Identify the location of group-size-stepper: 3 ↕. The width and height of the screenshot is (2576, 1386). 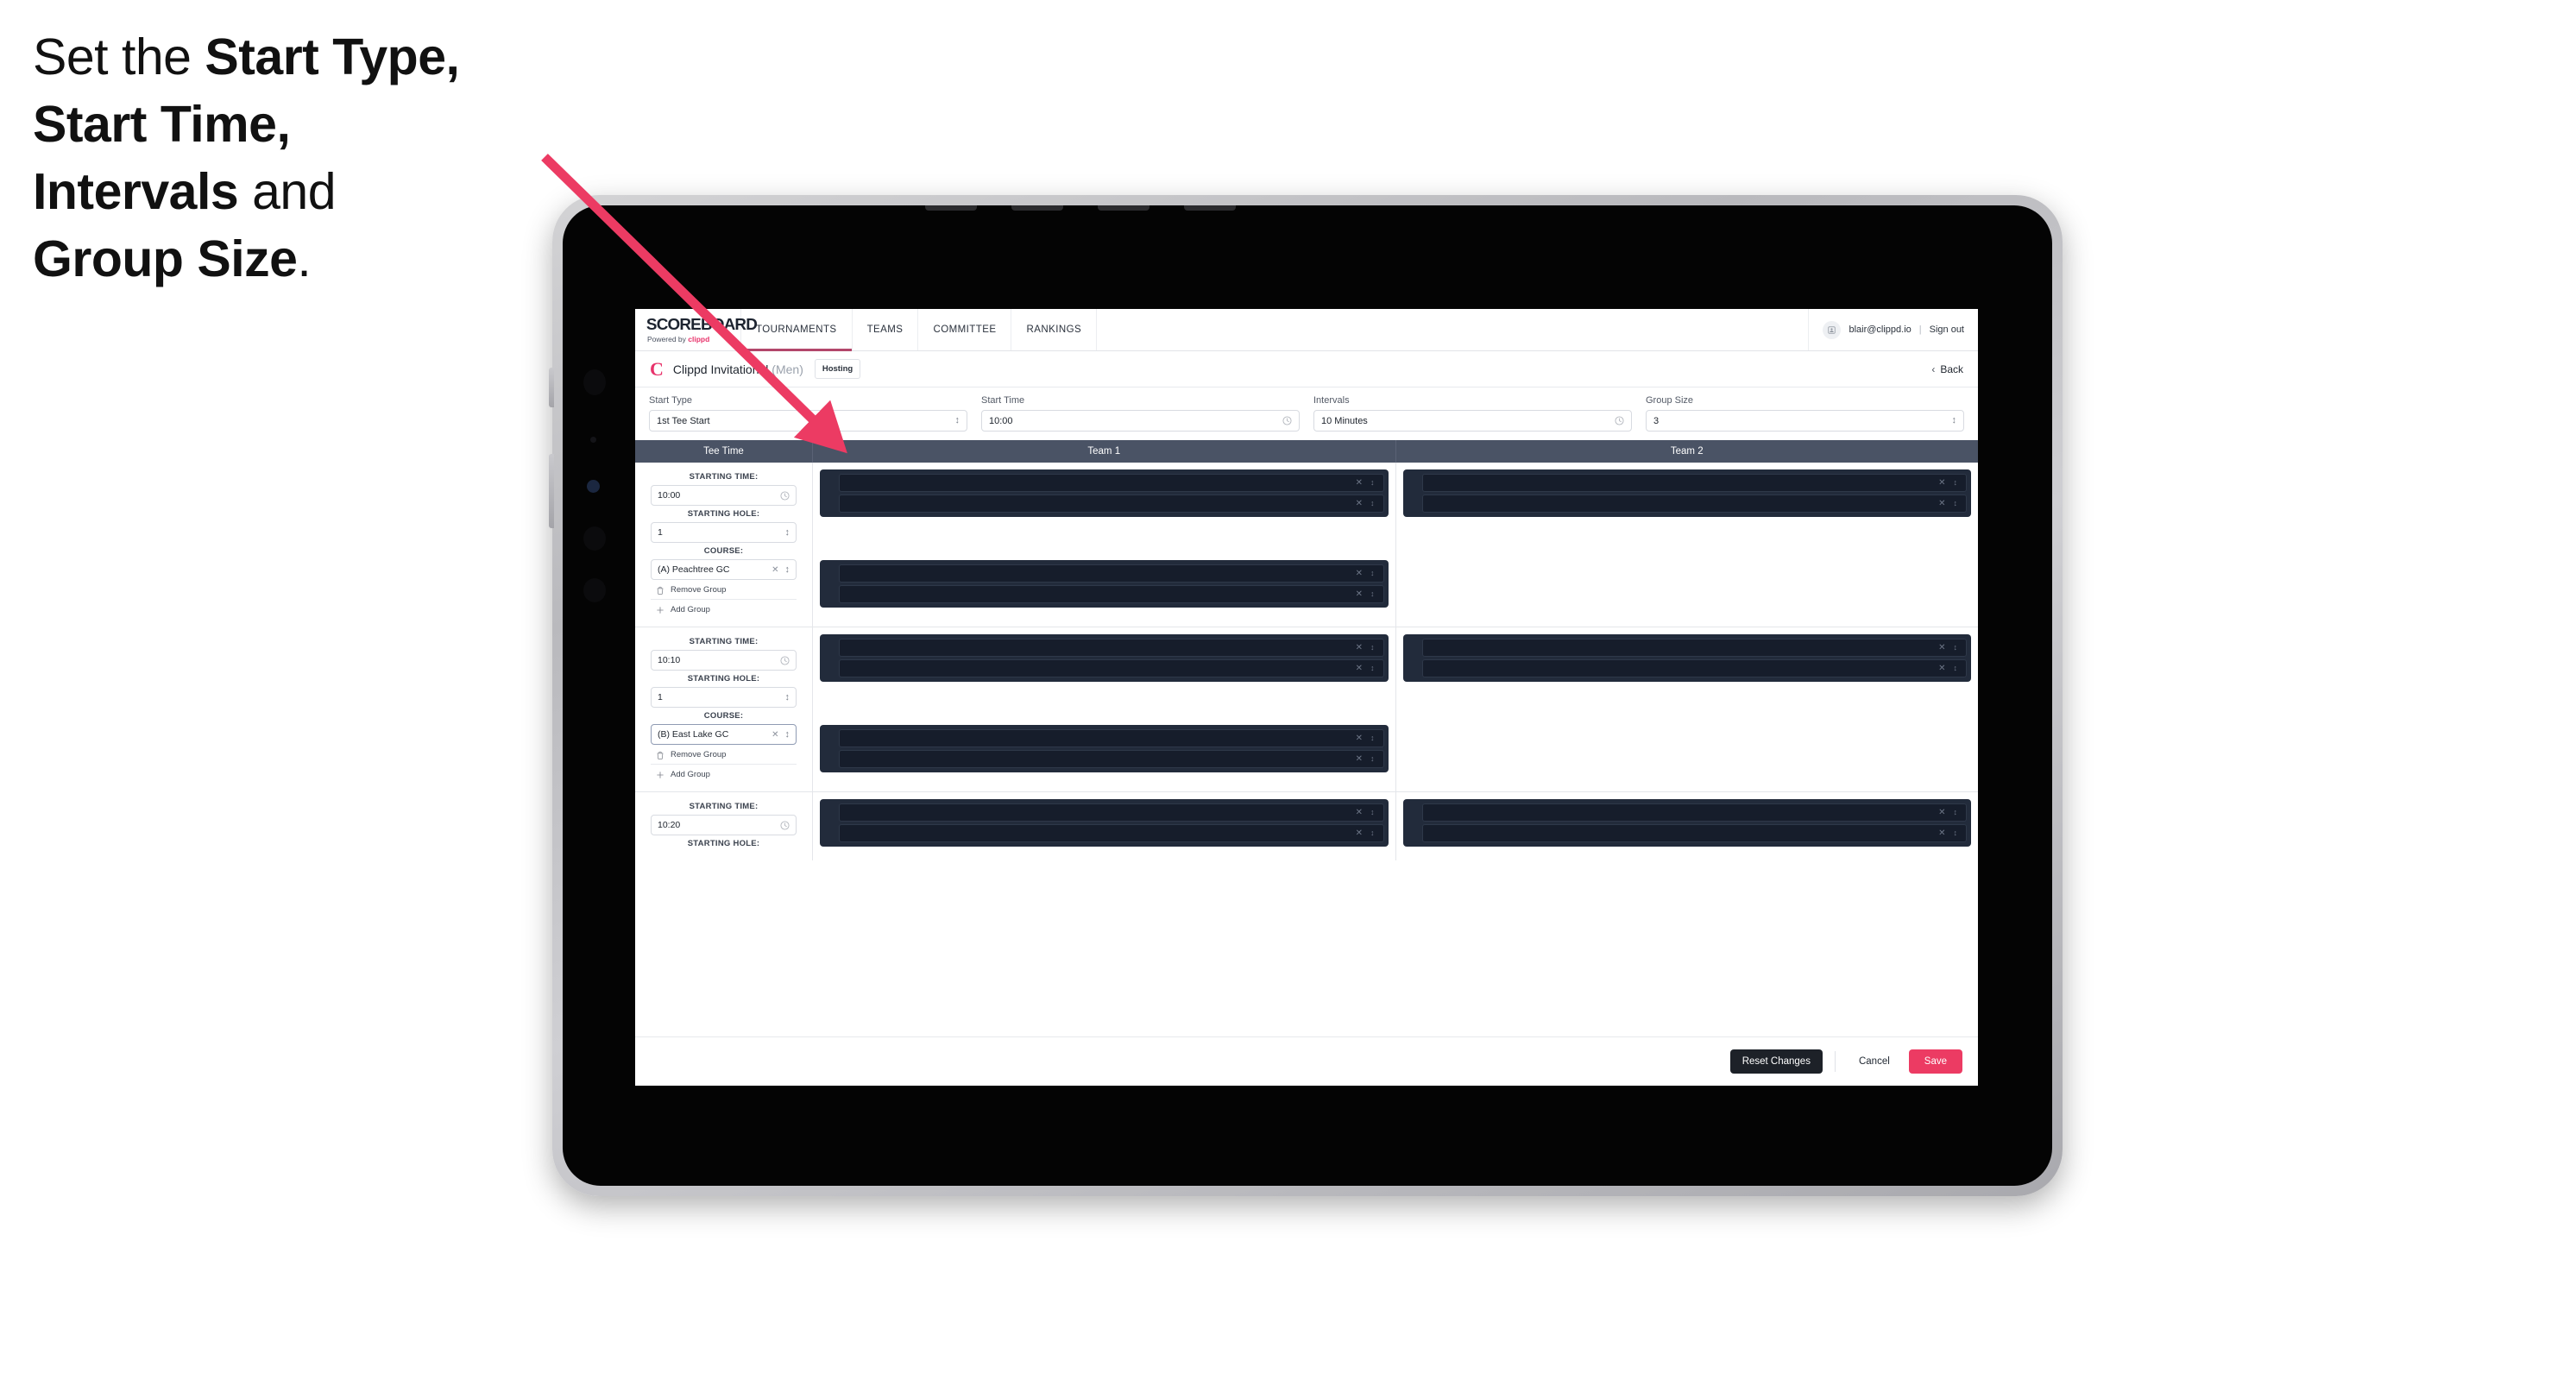
(1805, 421).